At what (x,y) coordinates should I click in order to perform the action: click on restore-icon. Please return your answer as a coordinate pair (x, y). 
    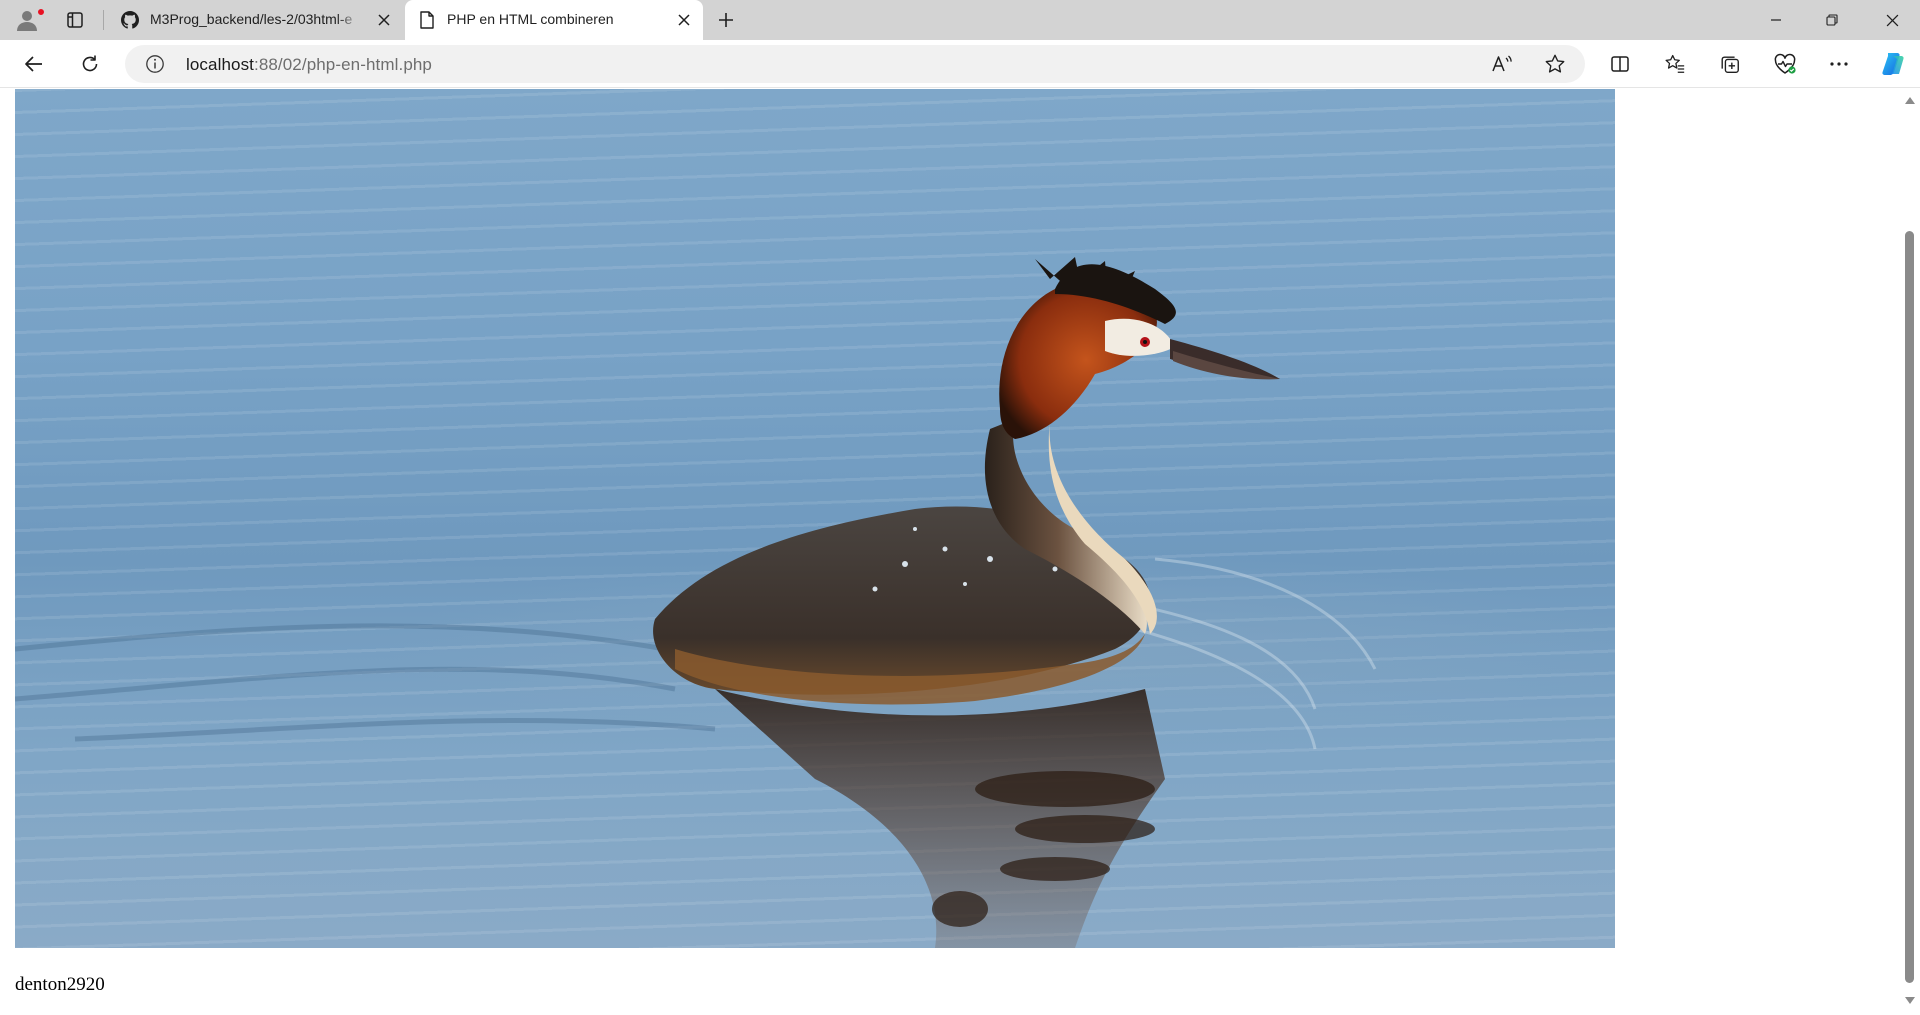
    Looking at the image, I should click on (1832, 20).